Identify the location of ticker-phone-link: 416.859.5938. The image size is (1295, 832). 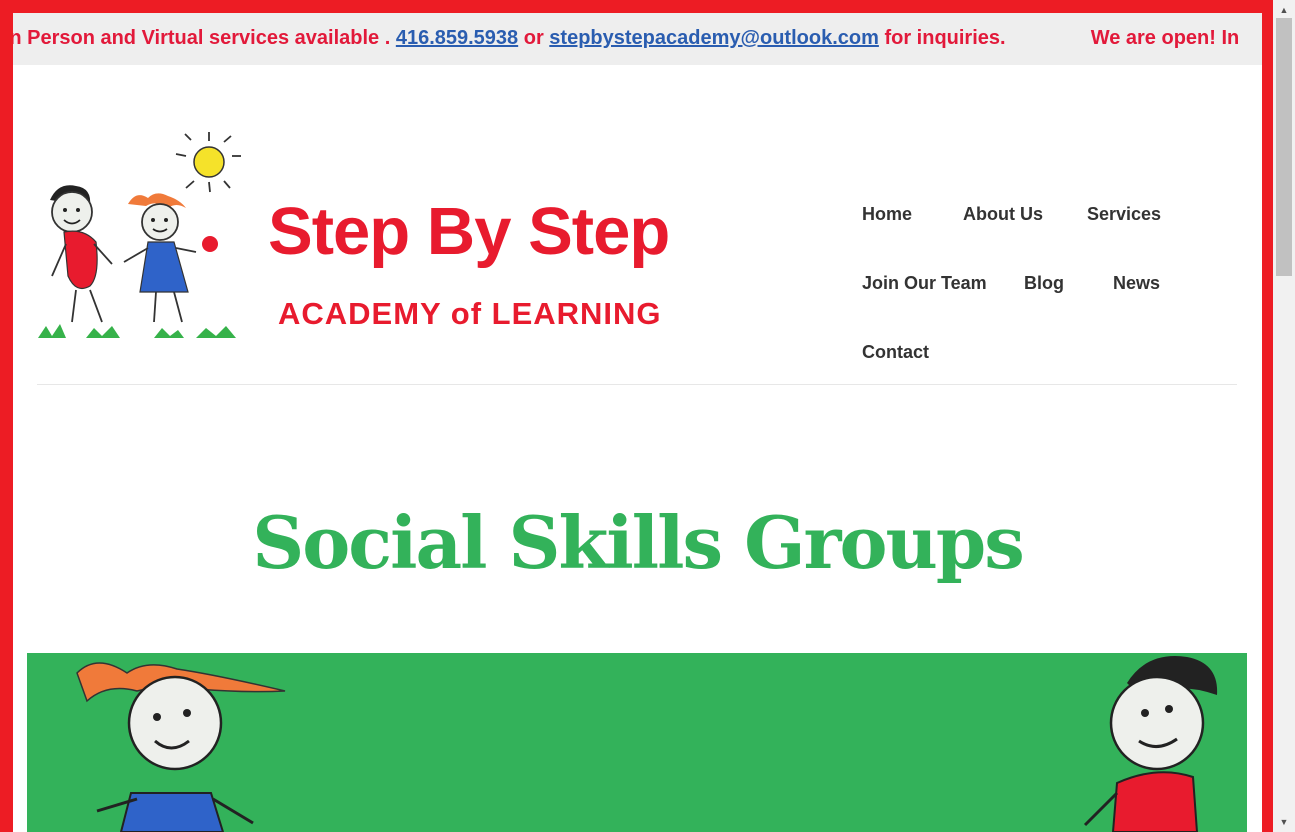
(457, 38).